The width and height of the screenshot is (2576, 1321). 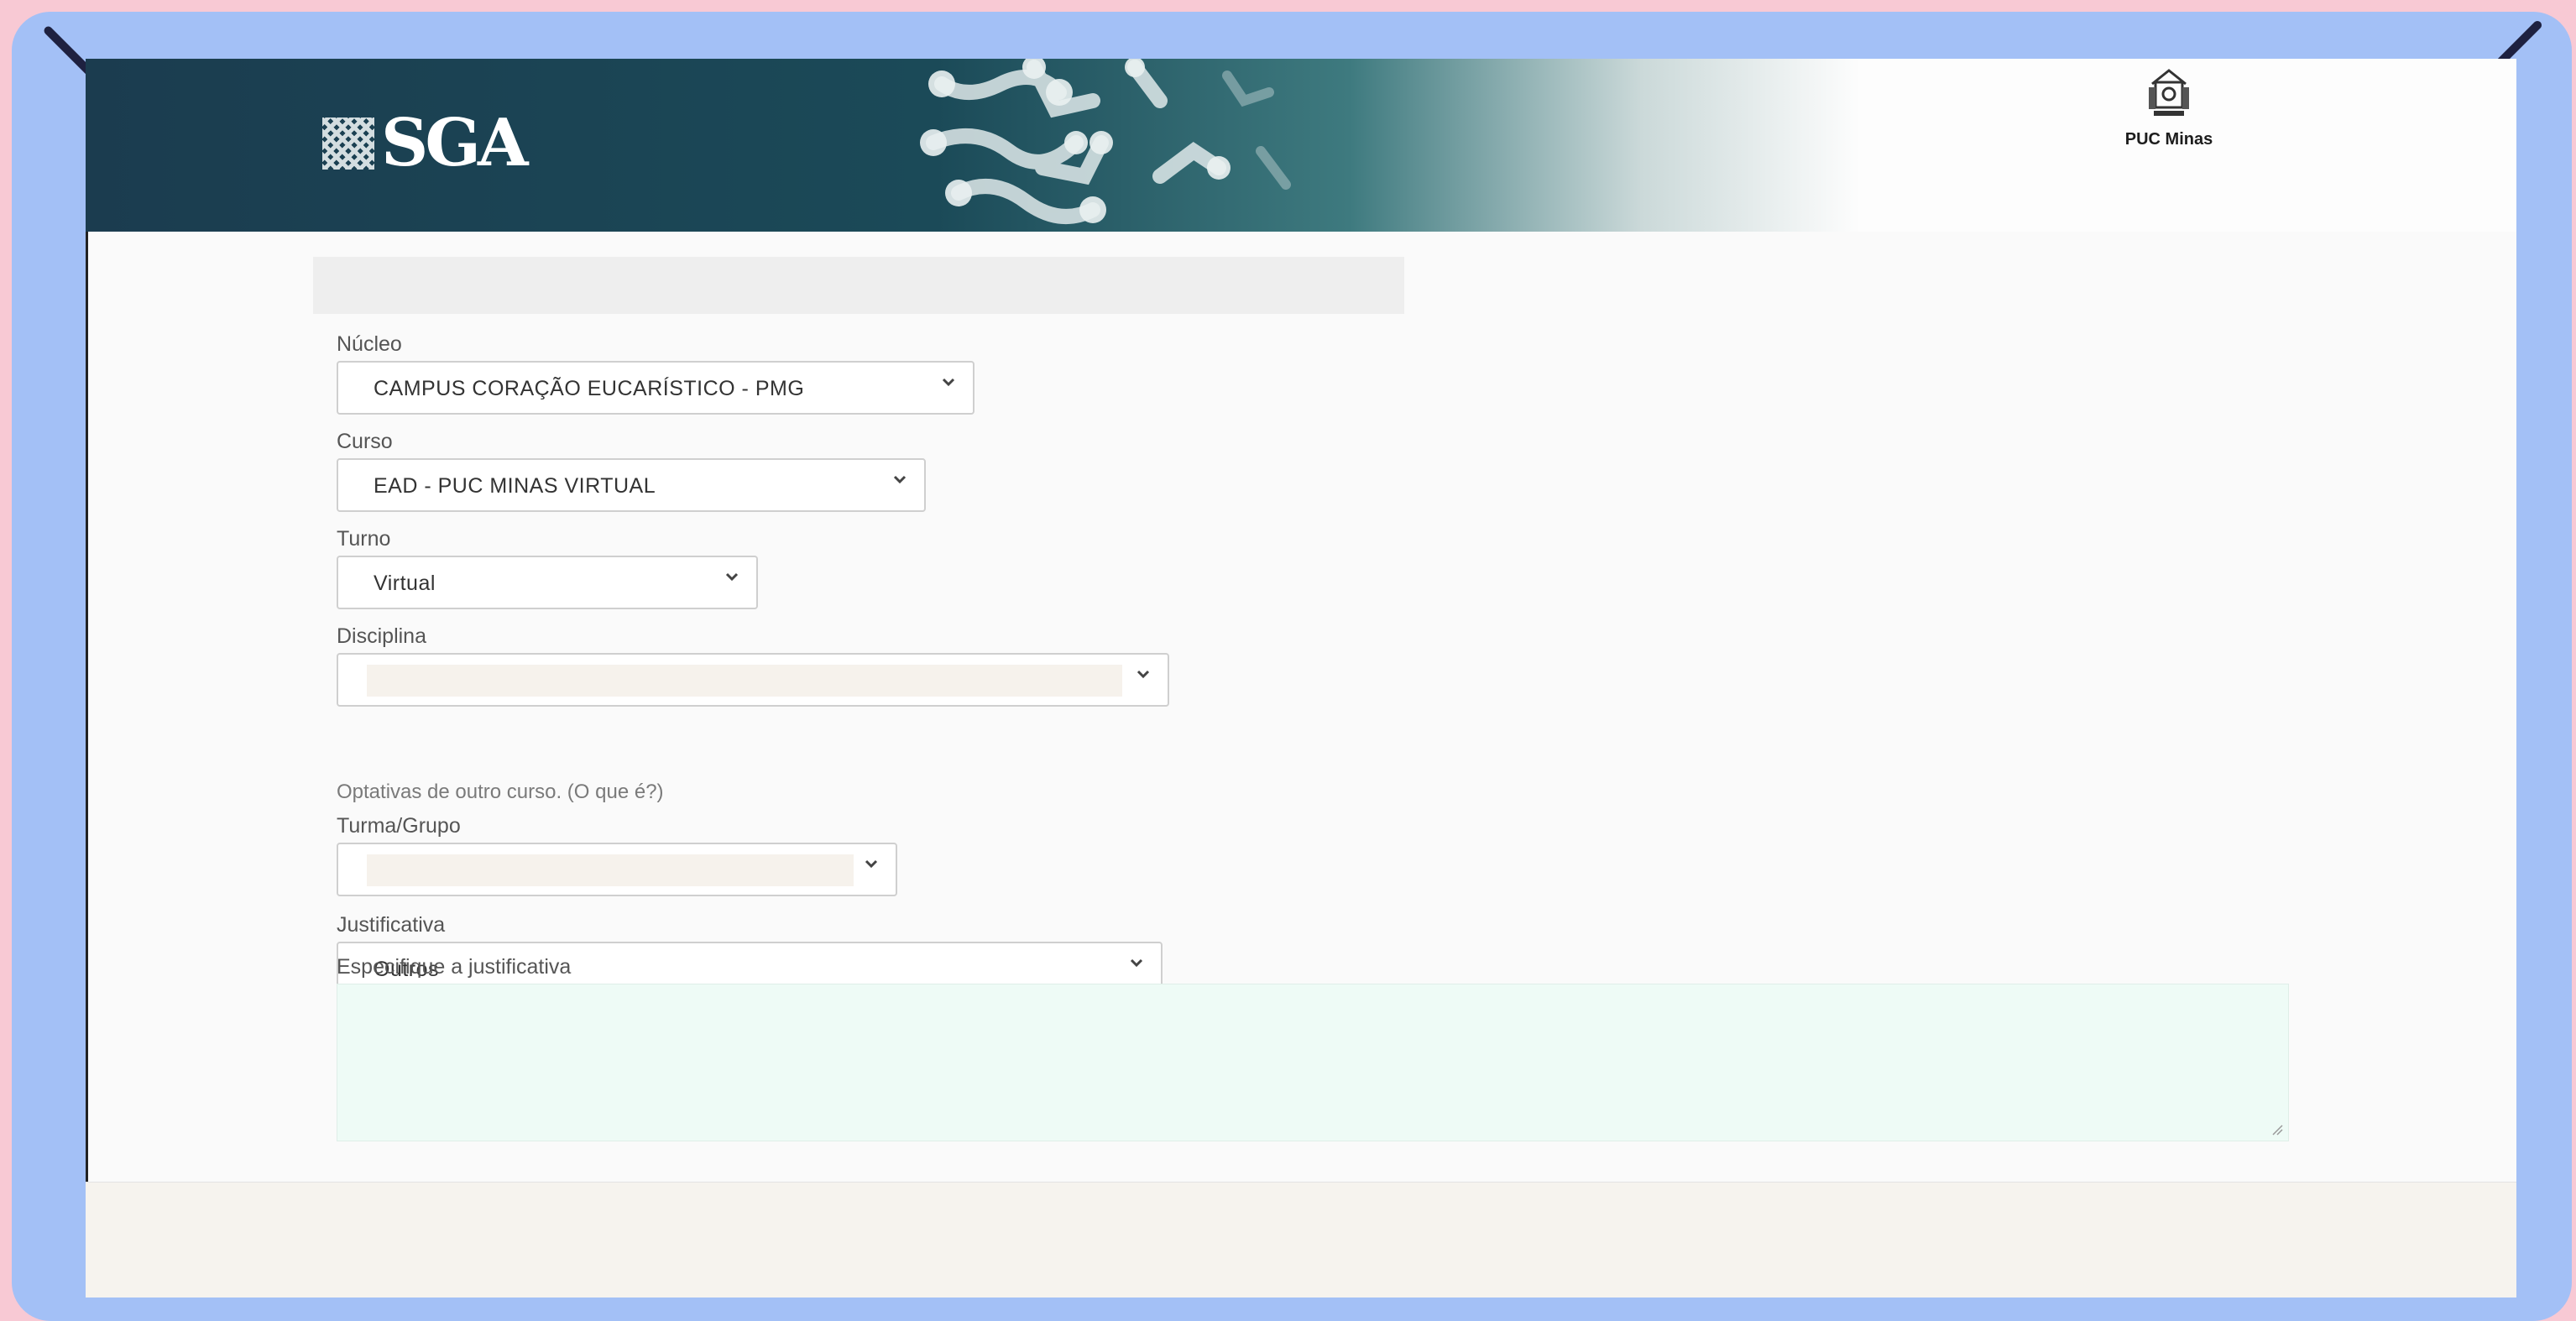 I want to click on turma-select, so click(x=617, y=869).